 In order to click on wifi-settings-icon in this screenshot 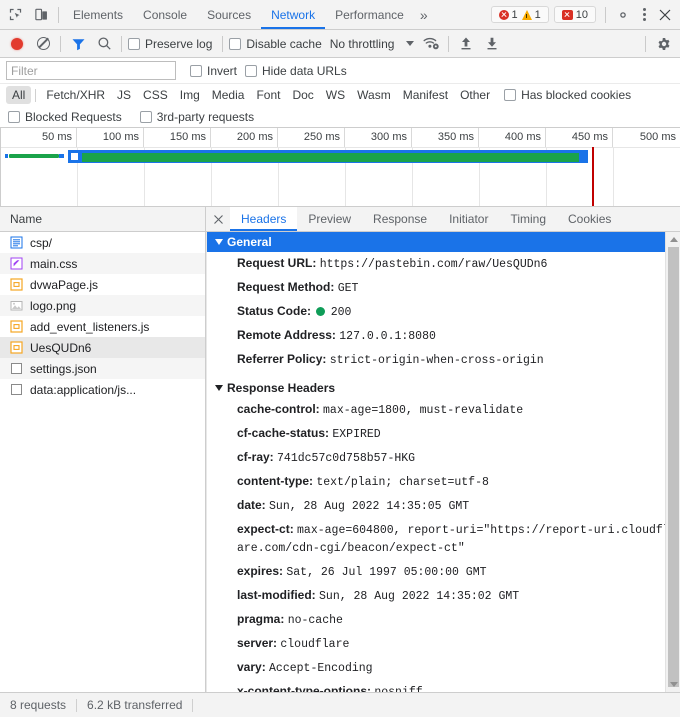, I will do `click(431, 44)`.